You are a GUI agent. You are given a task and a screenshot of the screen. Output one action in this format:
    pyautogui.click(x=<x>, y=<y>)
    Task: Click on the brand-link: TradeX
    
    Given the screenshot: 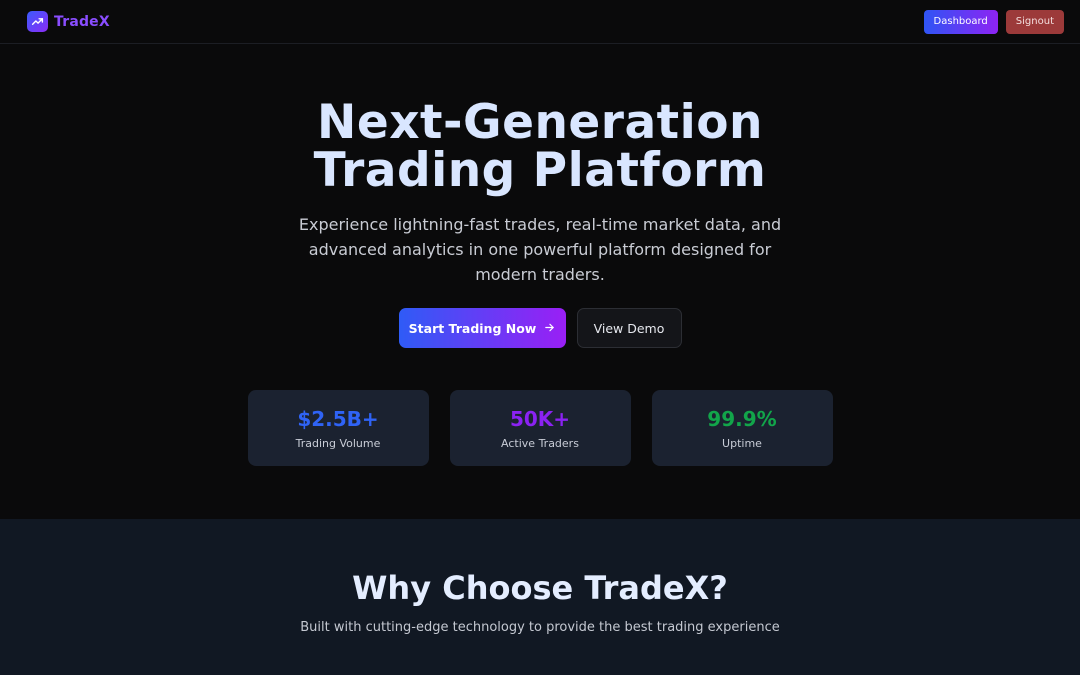 What is the action you would take?
    pyautogui.click(x=68, y=21)
    